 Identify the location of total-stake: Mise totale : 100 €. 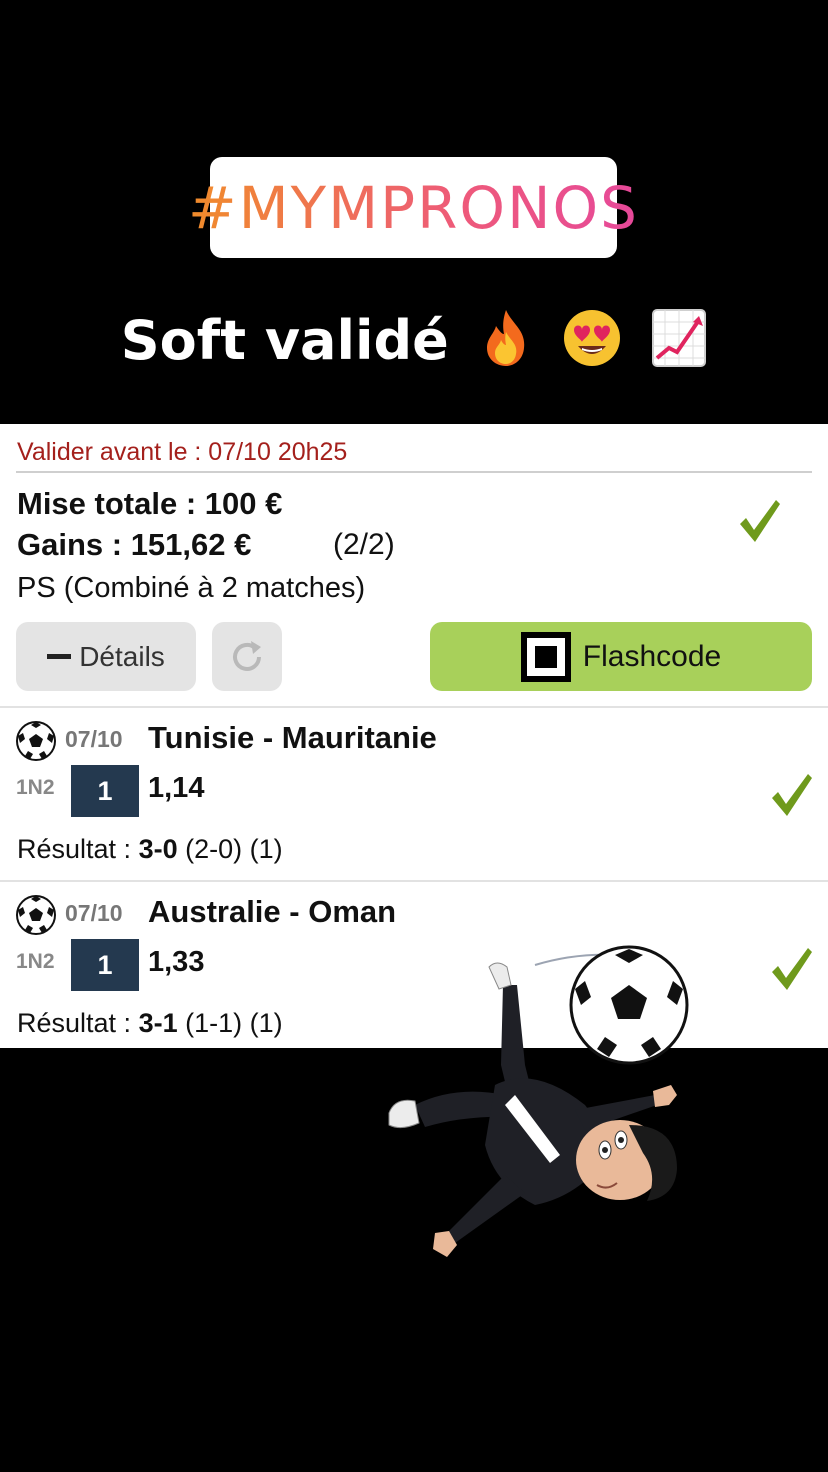
(150, 503).